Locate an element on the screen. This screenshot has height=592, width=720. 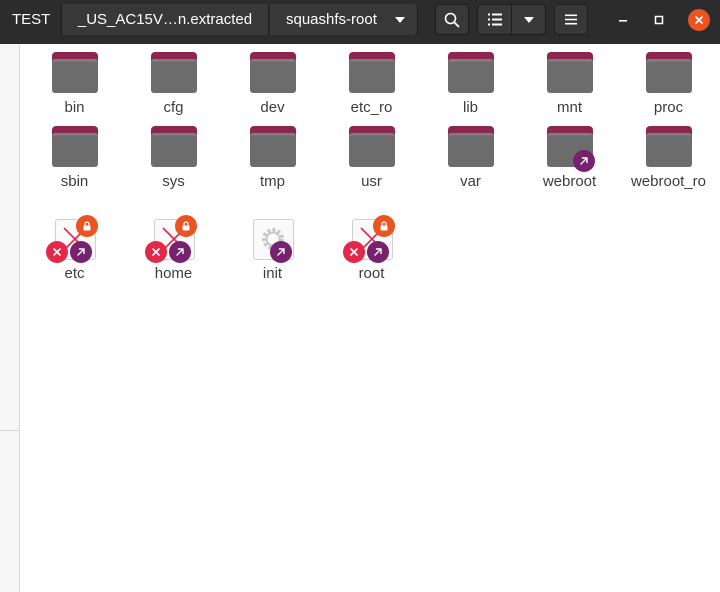
search-icon is located at coordinates (452, 19).